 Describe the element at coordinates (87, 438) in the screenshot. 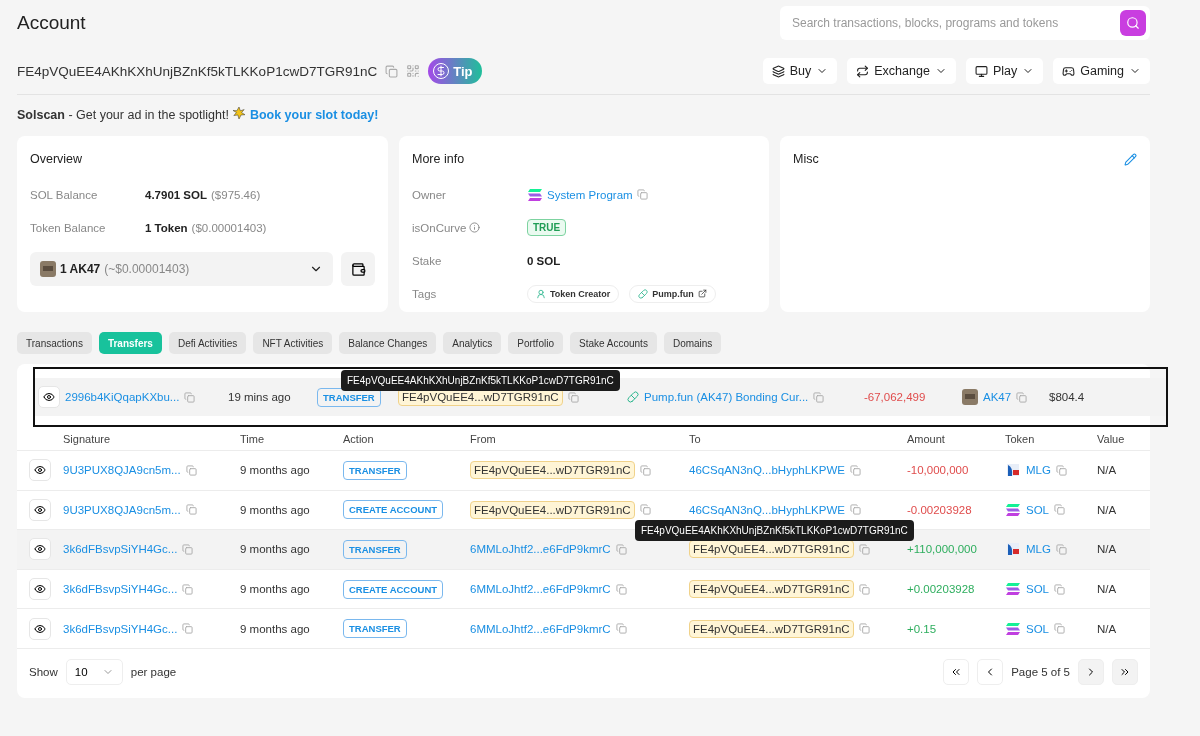

I see `column-header: Signature` at that location.